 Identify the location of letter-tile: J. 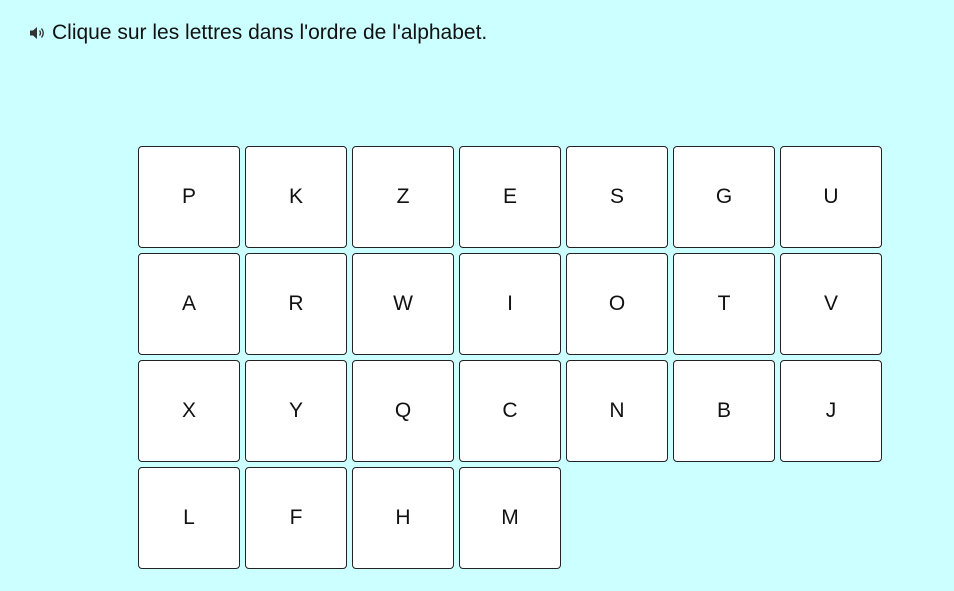
(831, 411).